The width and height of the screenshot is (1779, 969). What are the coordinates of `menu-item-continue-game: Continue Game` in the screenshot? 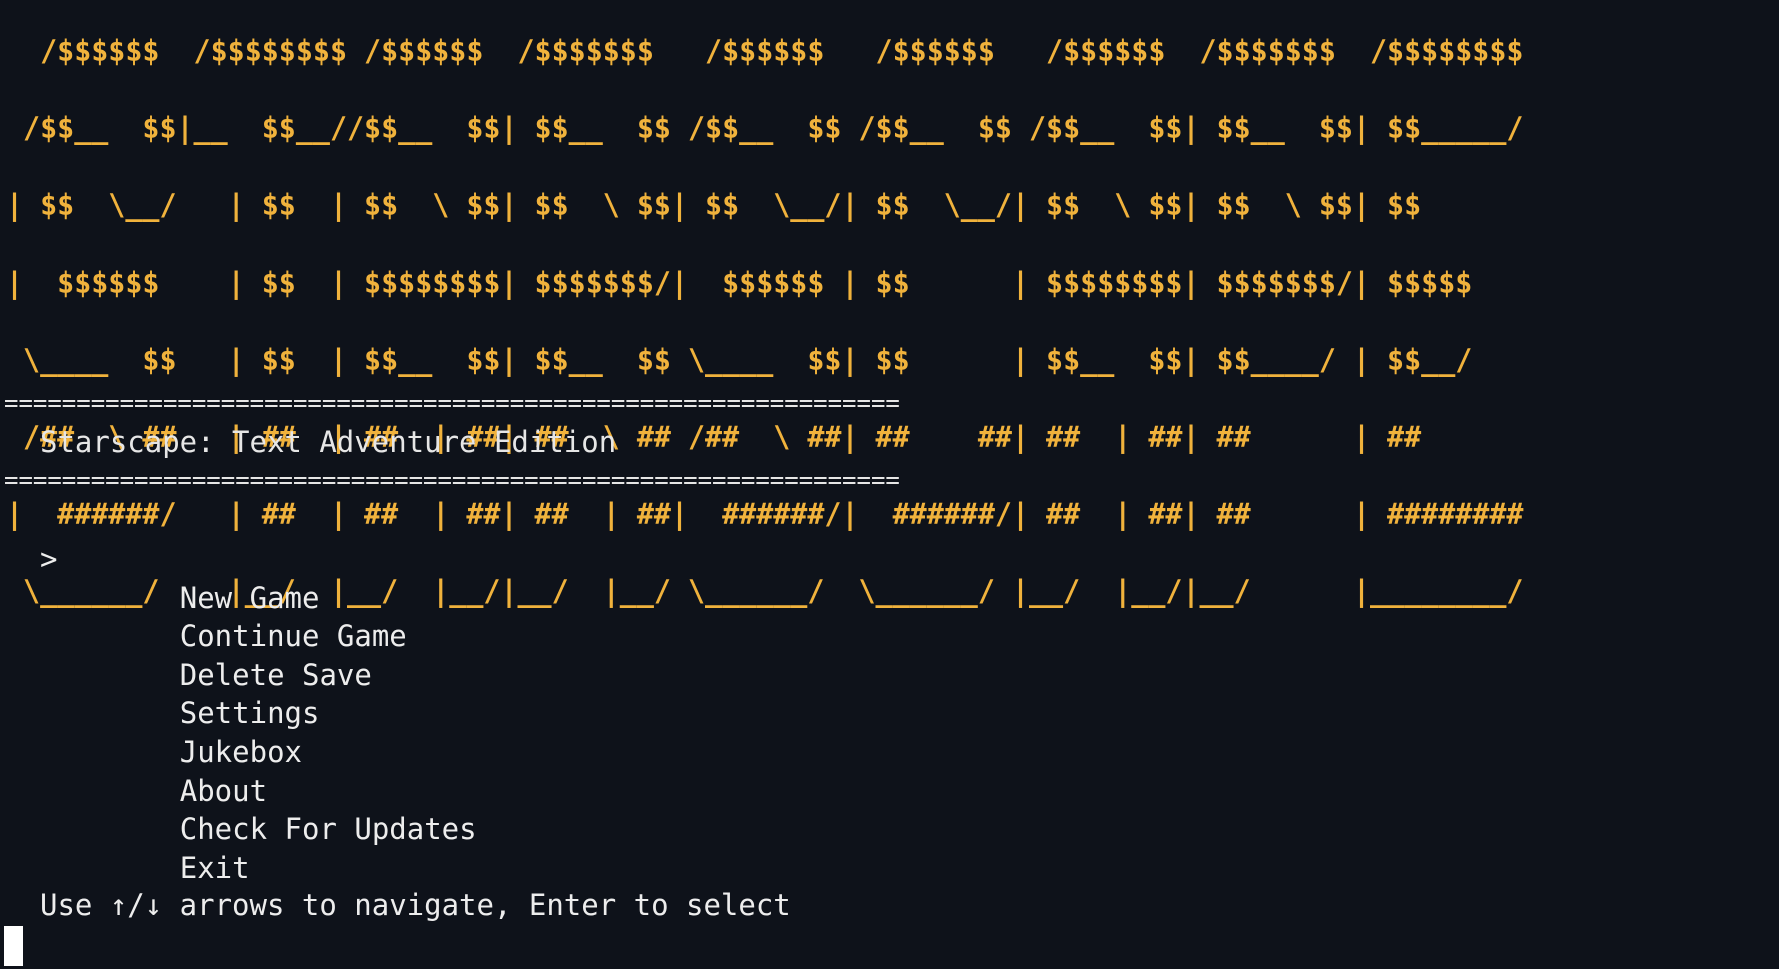 It's located at (258, 616).